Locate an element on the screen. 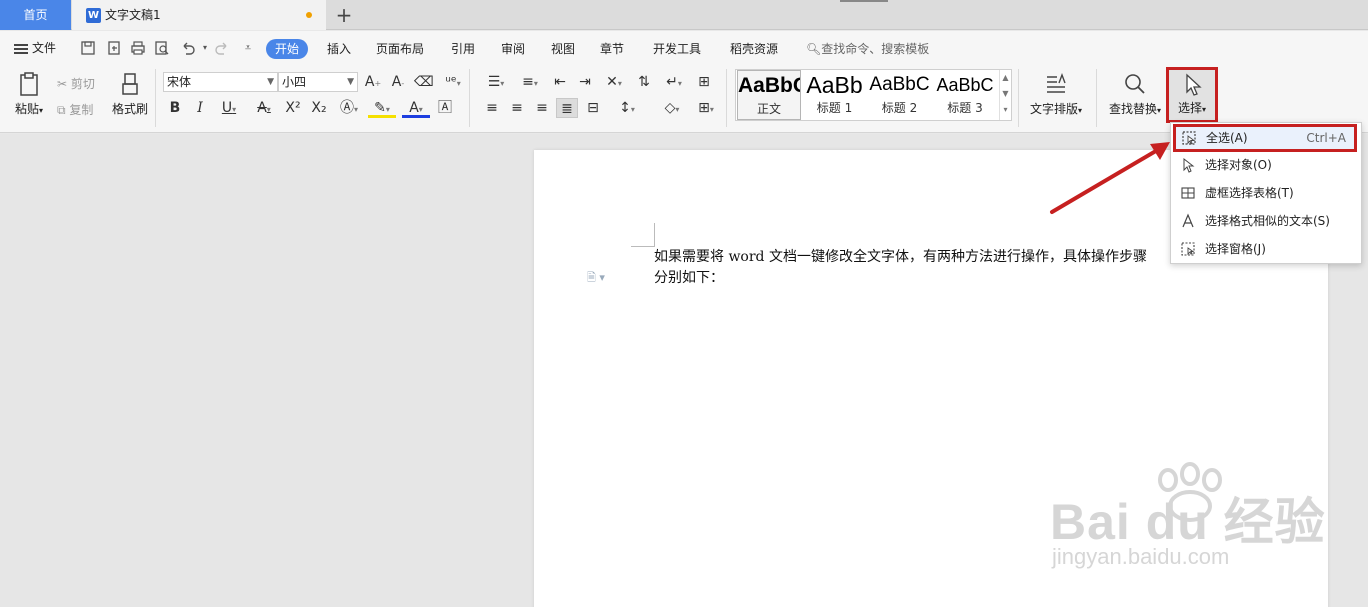 The image size is (1368, 607). more-styles-icon: ▾ is located at coordinates (1005, 109).